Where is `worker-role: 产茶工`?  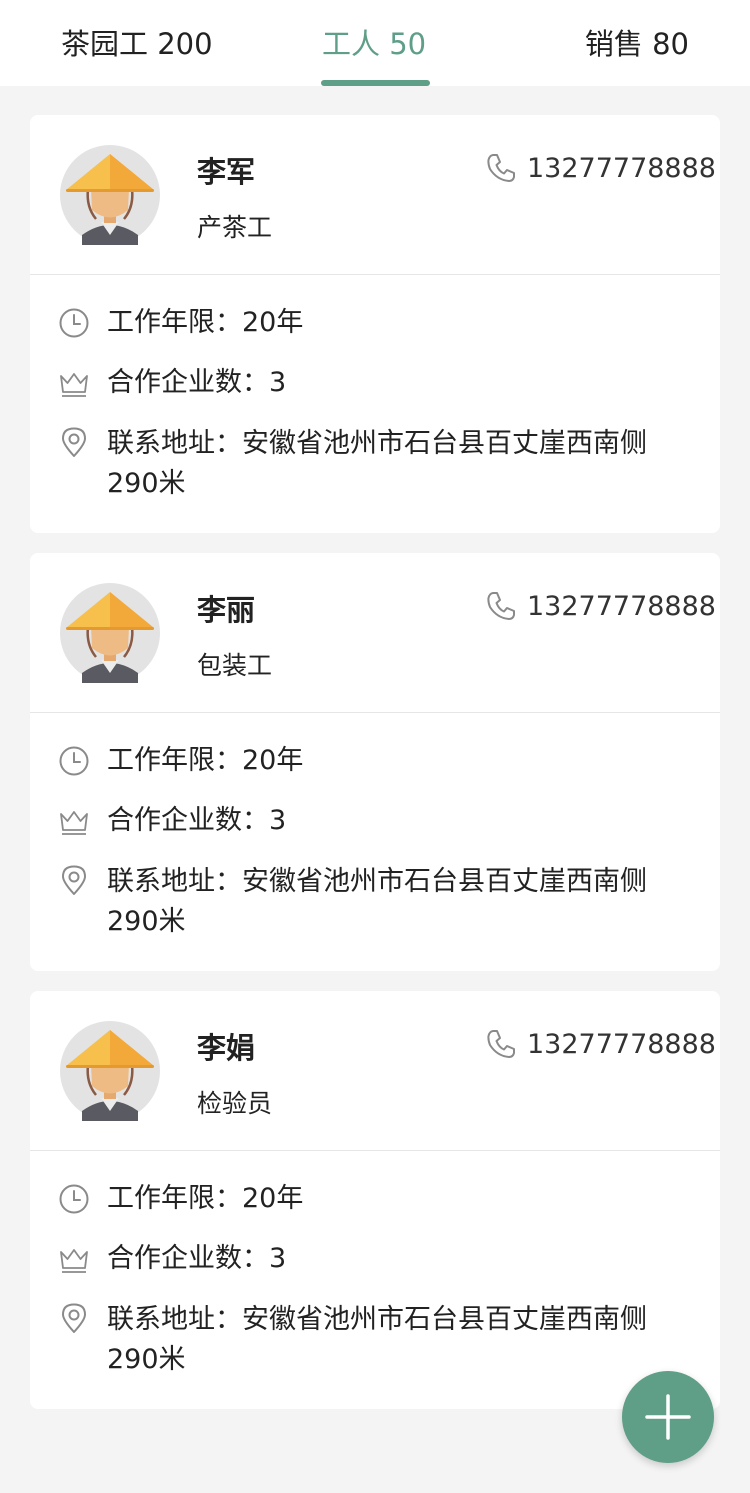 worker-role: 产茶工 is located at coordinates (235, 227).